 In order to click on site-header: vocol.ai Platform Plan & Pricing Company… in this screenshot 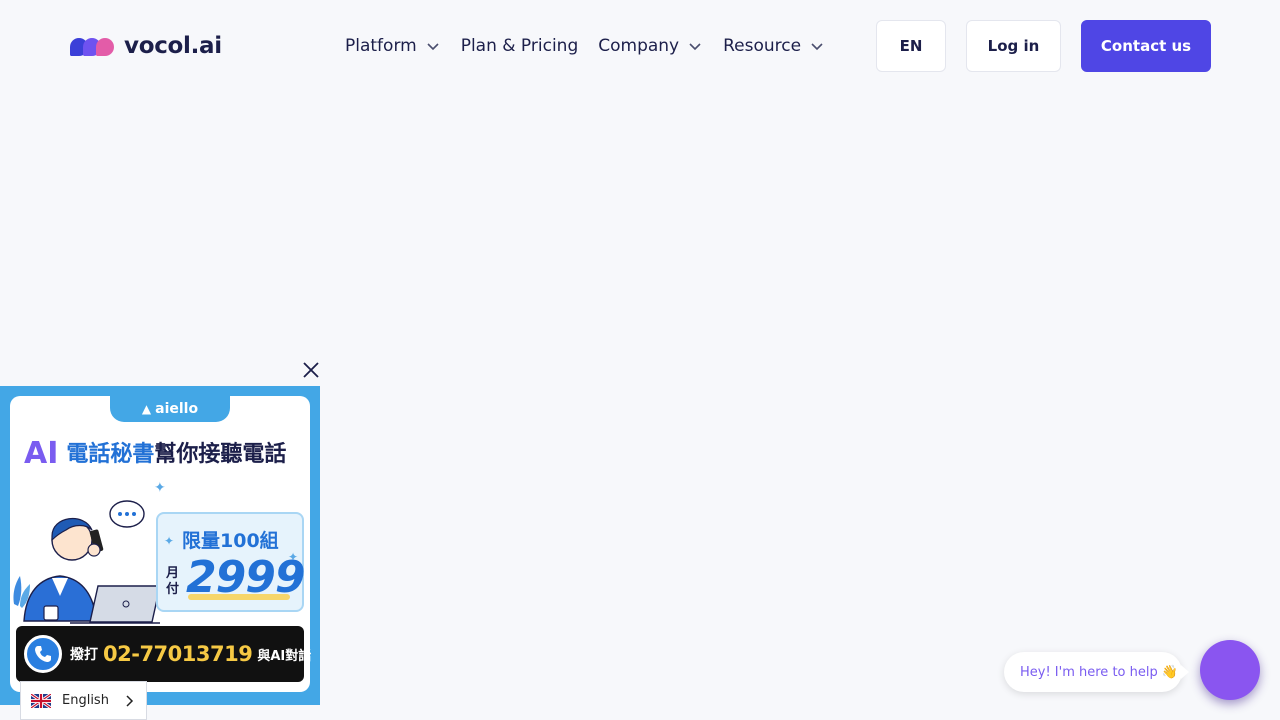, I will do `click(640, 46)`.